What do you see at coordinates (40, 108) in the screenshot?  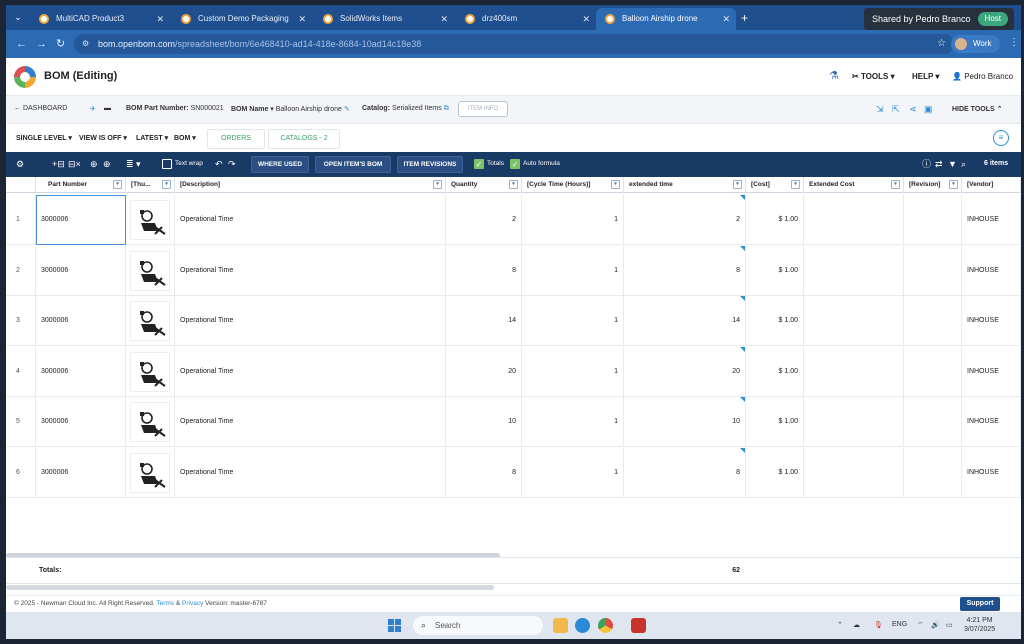 I see `dashboard-link: ← DASHBOARD` at bounding box center [40, 108].